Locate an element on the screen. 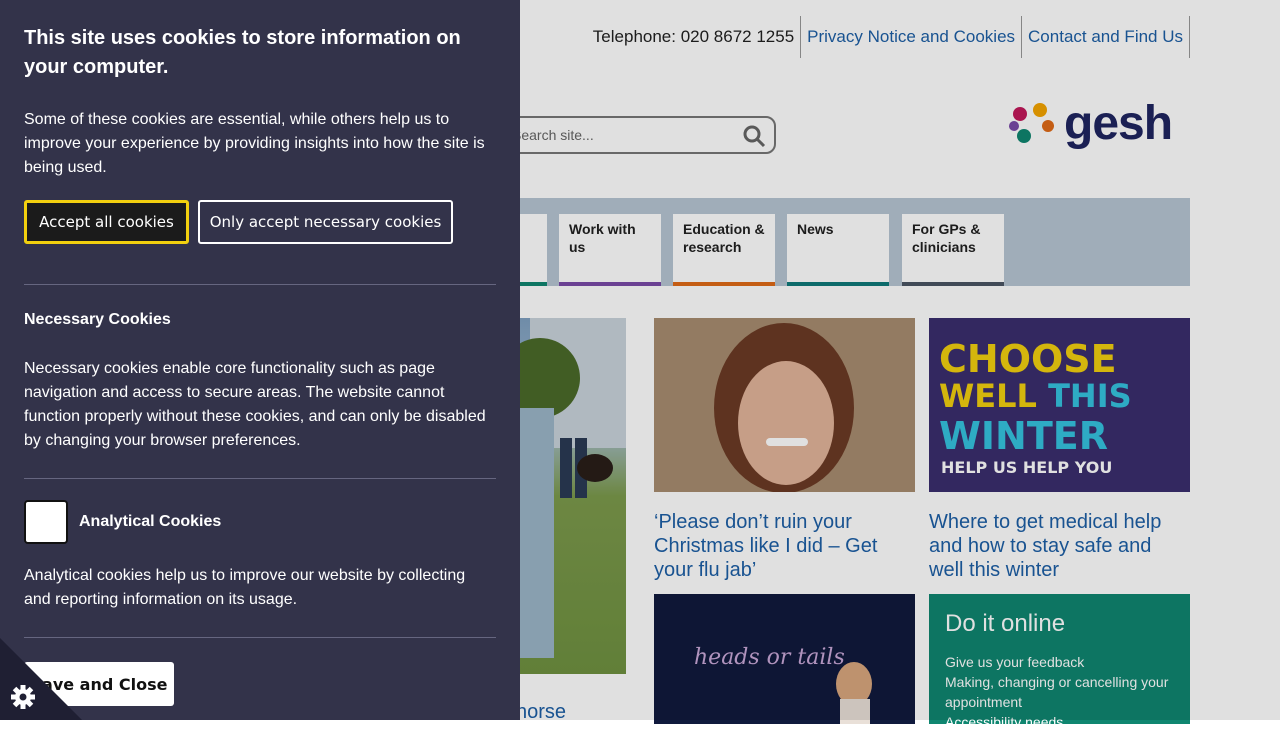 The height and width of the screenshot is (732, 1280). analytical-cookies-heading: Analytical Cookies is located at coordinates (150, 521).